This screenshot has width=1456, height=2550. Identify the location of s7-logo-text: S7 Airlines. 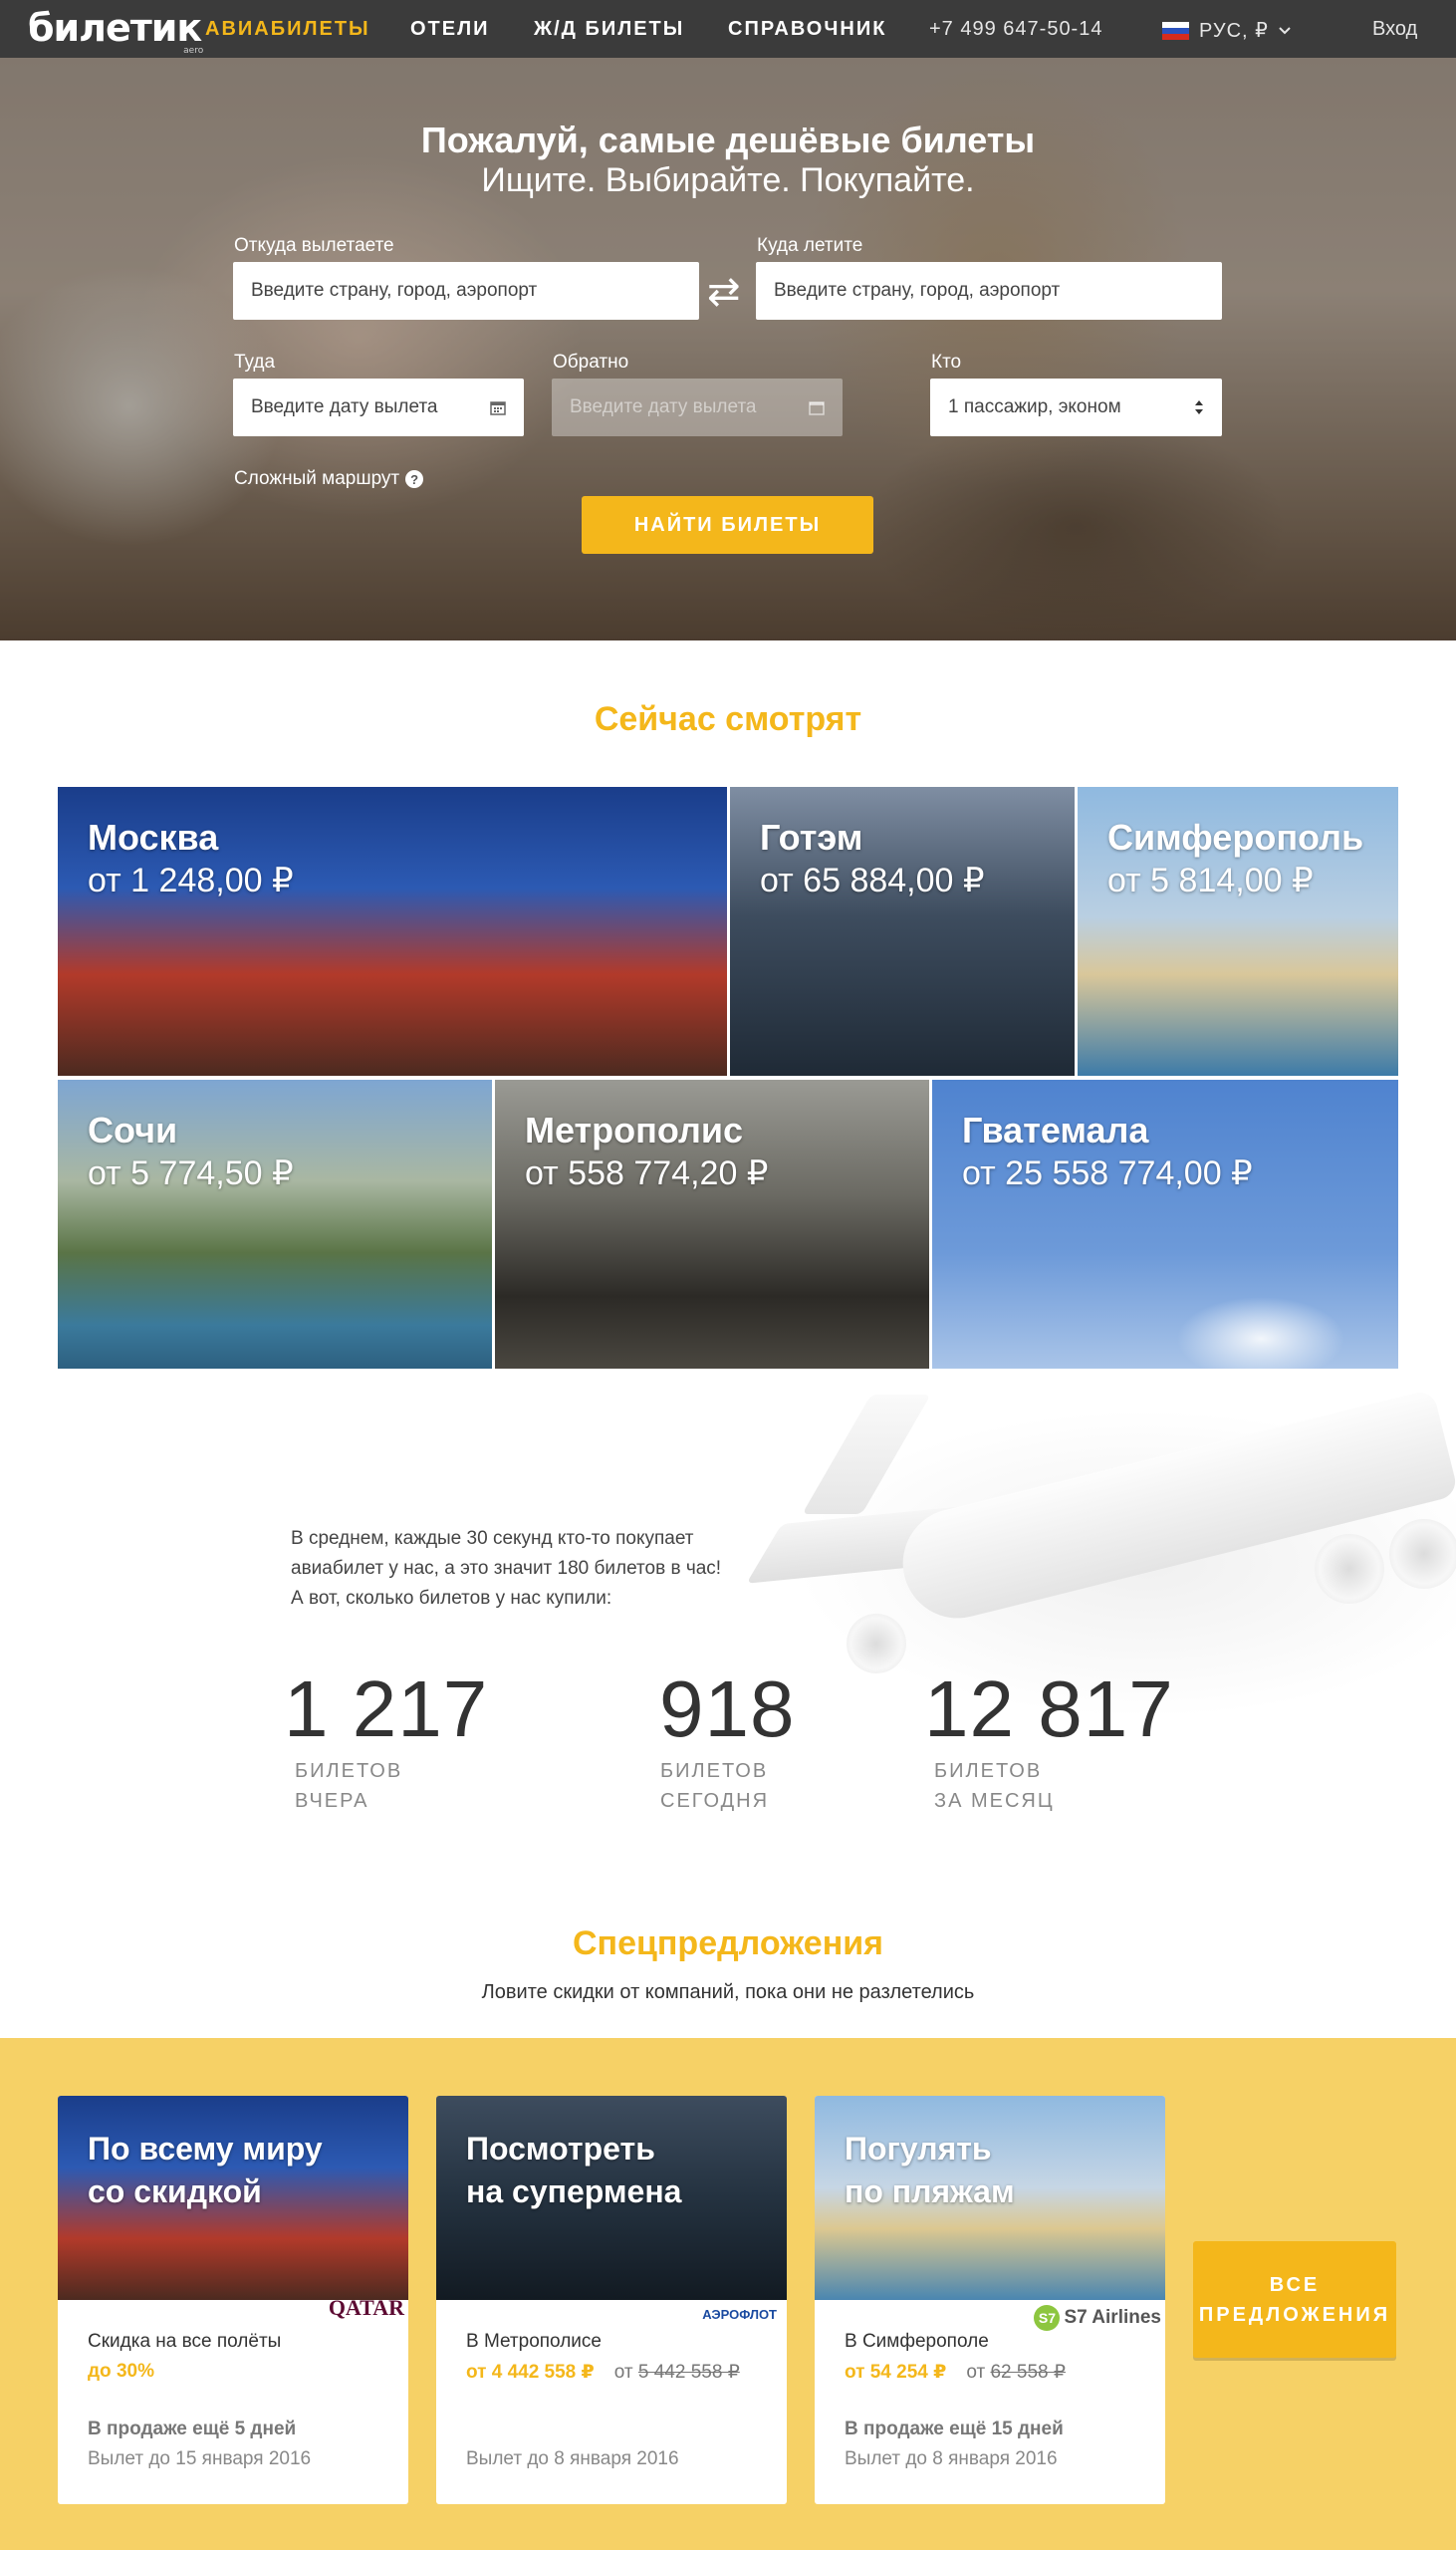
(1112, 2317).